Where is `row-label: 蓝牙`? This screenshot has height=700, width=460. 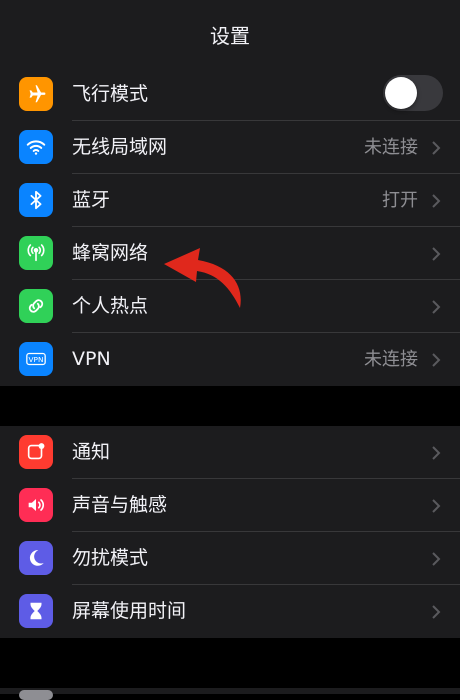 row-label: 蓝牙 is located at coordinates (91, 200).